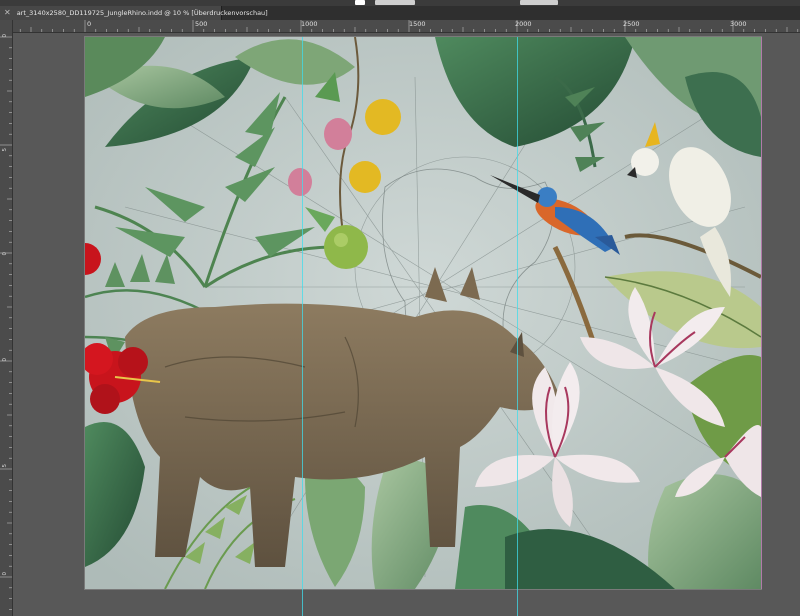 The image size is (800, 616). I want to click on vruler-label-5: 5, so click(5, 466).